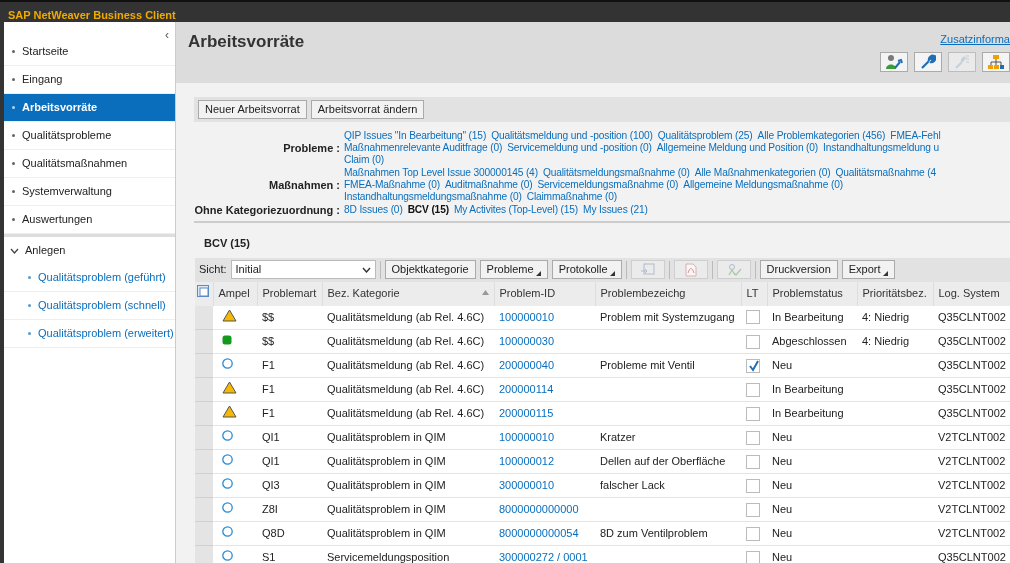  I want to click on category-link: Servicemeldung und -position (0), so click(579, 148).